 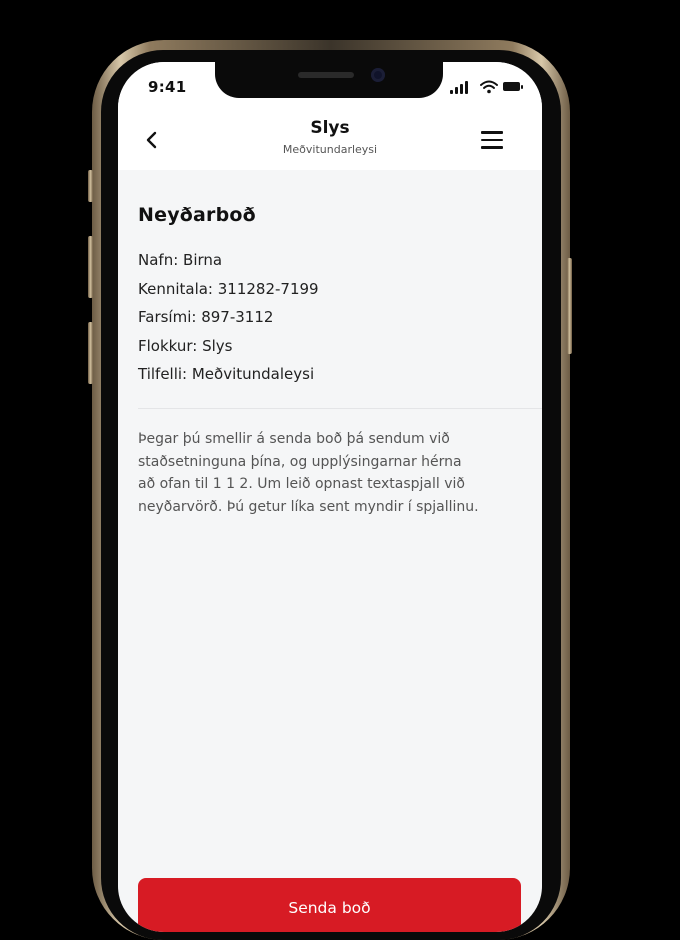 I want to click on phone-notch, so click(x=329, y=80).